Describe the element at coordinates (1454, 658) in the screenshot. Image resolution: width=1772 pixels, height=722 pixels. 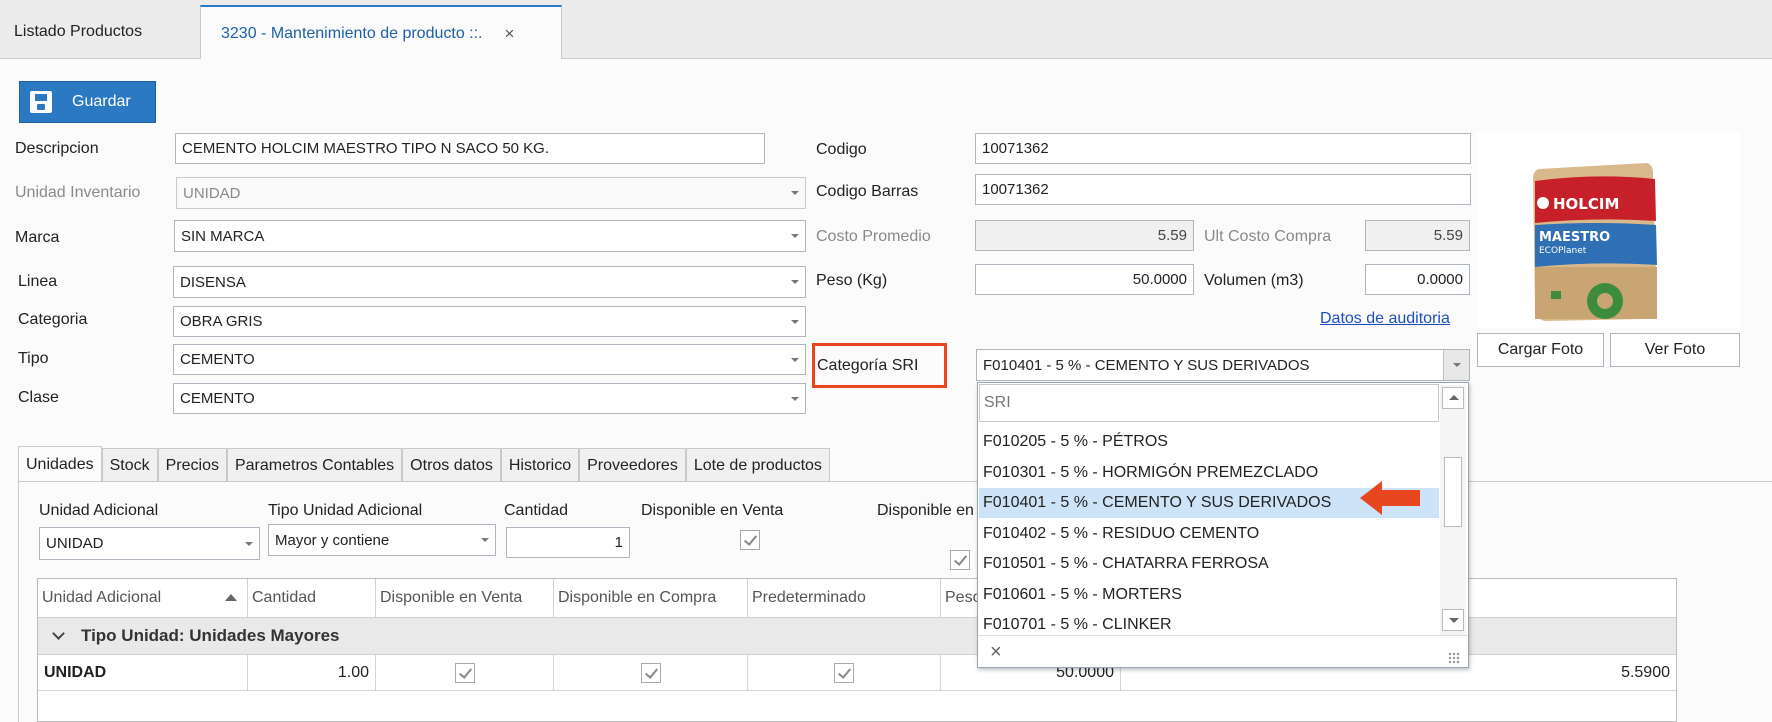
I see `resize-grip-icon` at that location.